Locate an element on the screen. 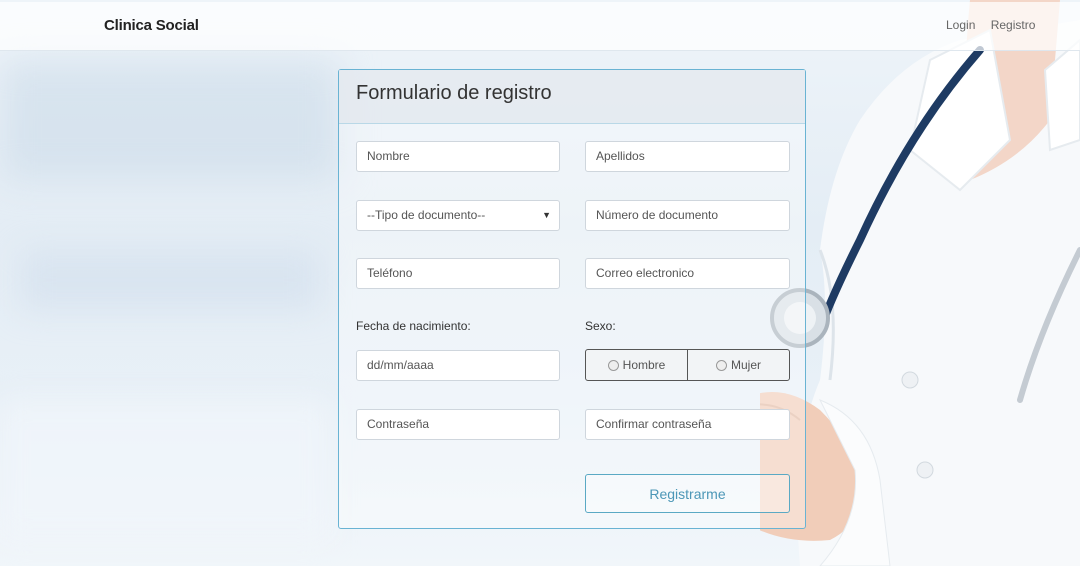 The width and height of the screenshot is (1080, 566). nombre-input: Nombre is located at coordinates (458, 156).